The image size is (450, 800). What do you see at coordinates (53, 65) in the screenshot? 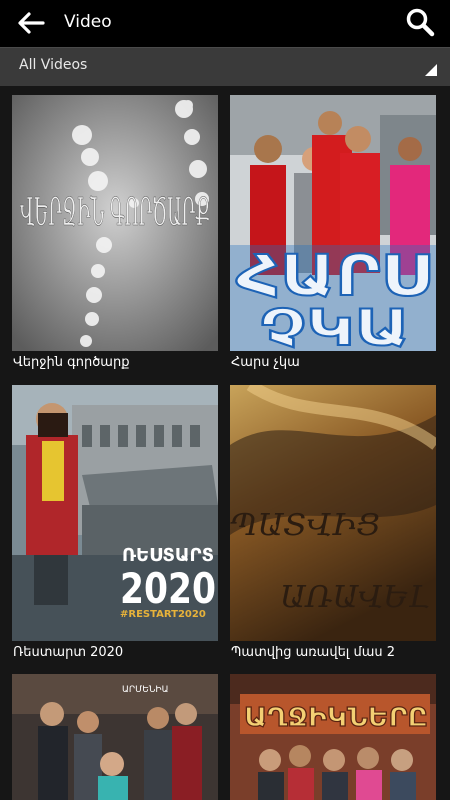
I see `category-label: All Videos` at bounding box center [53, 65].